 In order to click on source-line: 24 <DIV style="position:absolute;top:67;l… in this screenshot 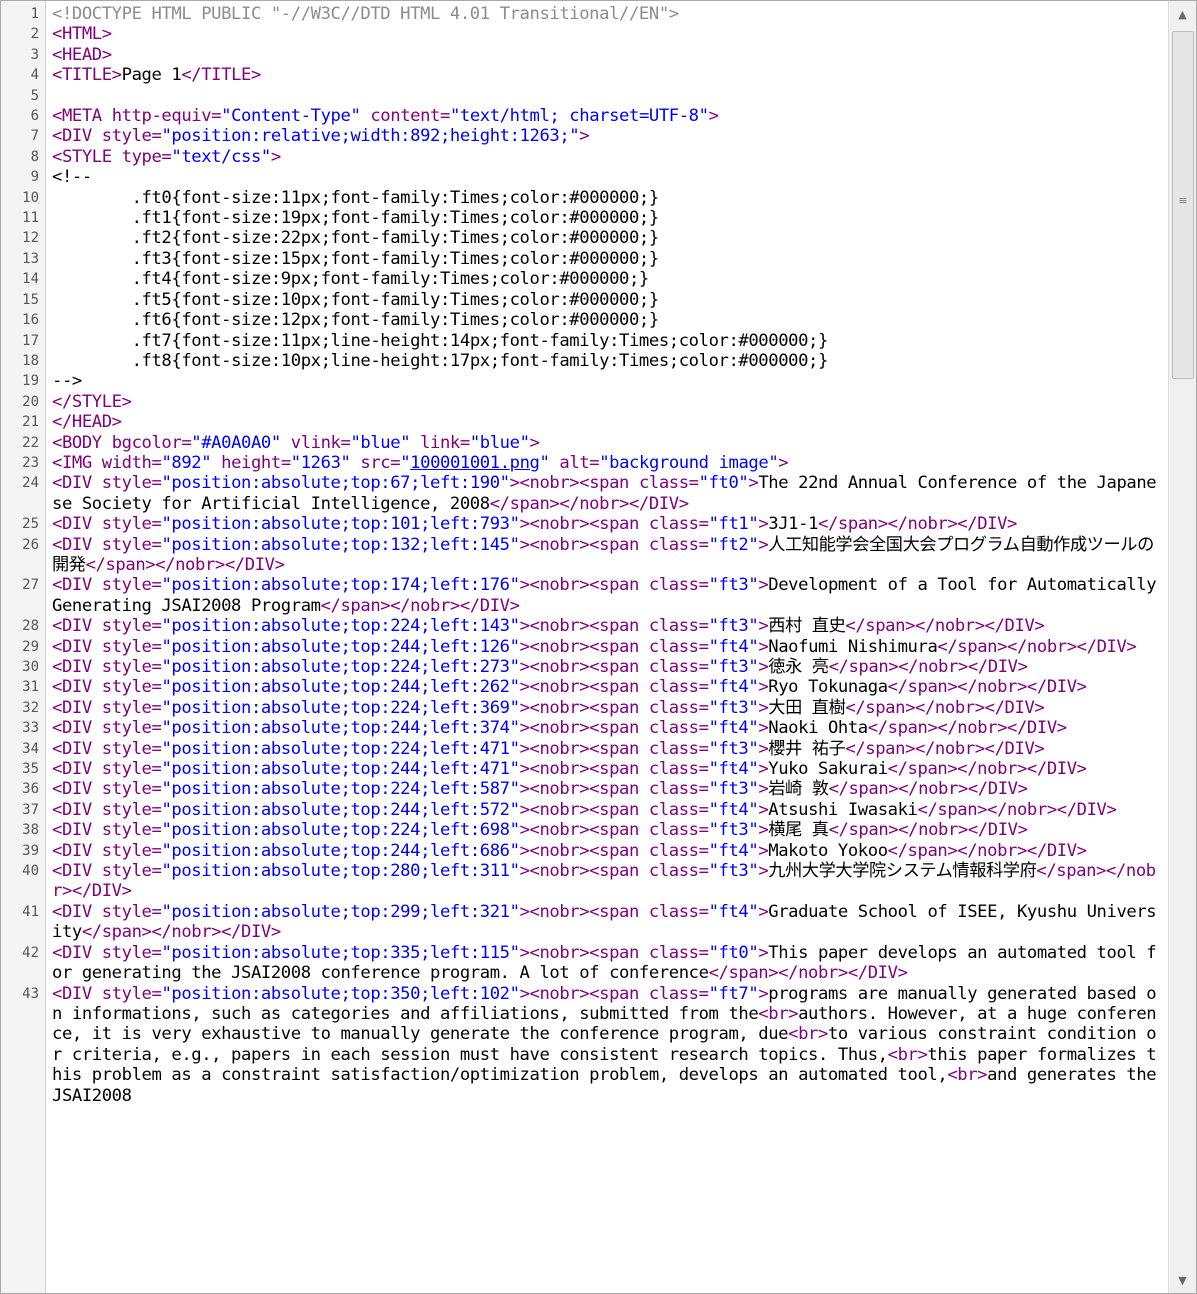, I will do `click(584, 493)`.